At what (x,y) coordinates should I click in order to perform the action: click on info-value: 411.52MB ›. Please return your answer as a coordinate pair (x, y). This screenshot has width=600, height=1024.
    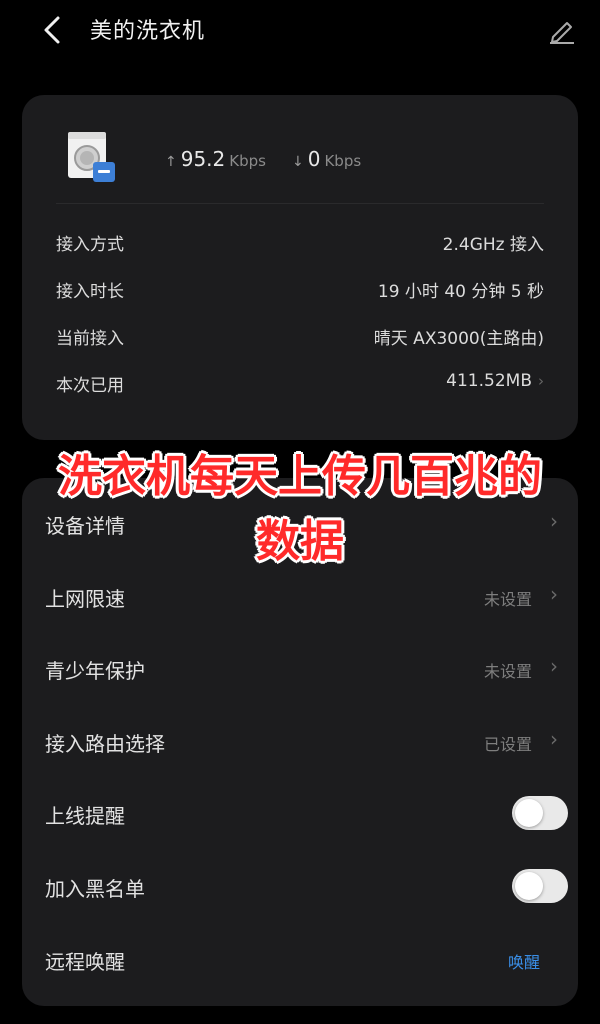
    Looking at the image, I should click on (495, 381).